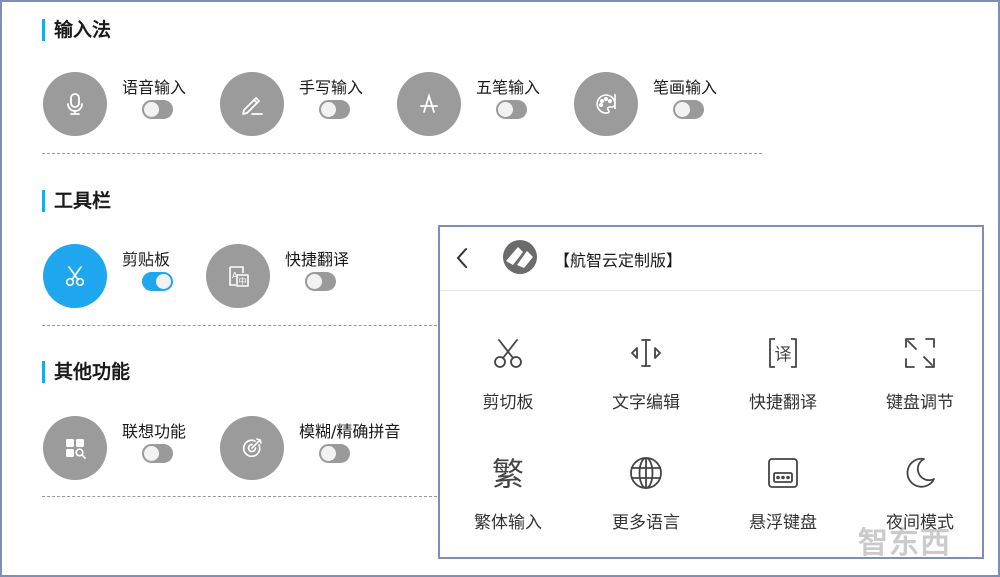 Image resolution: width=1000 pixels, height=577 pixels. Describe the element at coordinates (520, 257) in the screenshot. I see `app-logo` at that location.